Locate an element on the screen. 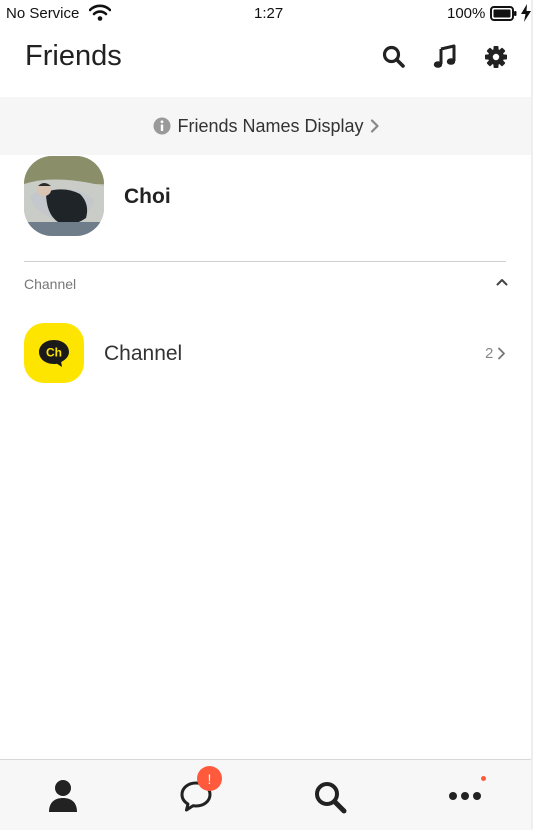 The width and height of the screenshot is (533, 830). info-icon is located at coordinates (162, 126).